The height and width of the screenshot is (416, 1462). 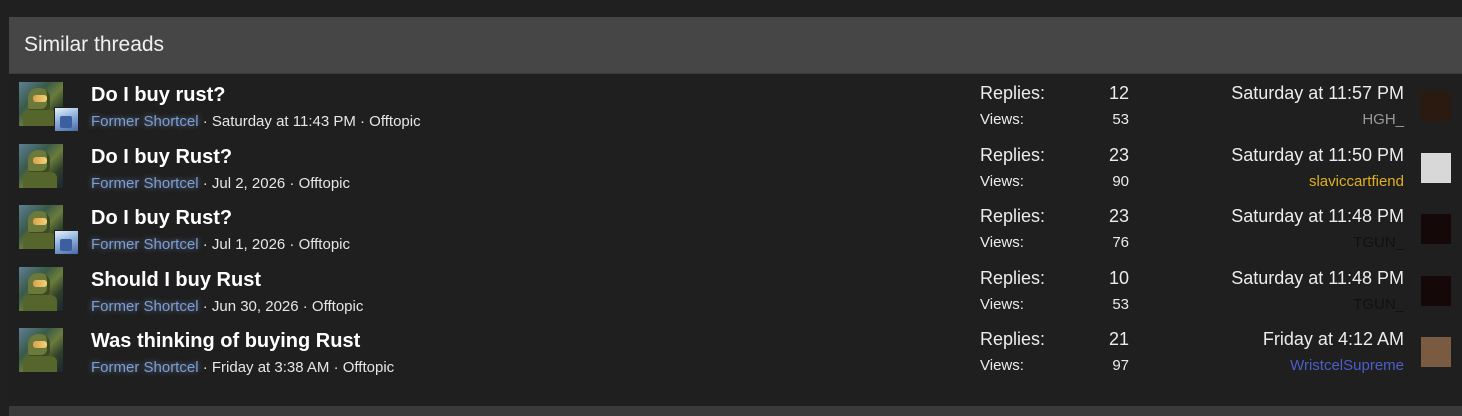 What do you see at coordinates (735, 411) in the screenshot?
I see `next-section-bar` at bounding box center [735, 411].